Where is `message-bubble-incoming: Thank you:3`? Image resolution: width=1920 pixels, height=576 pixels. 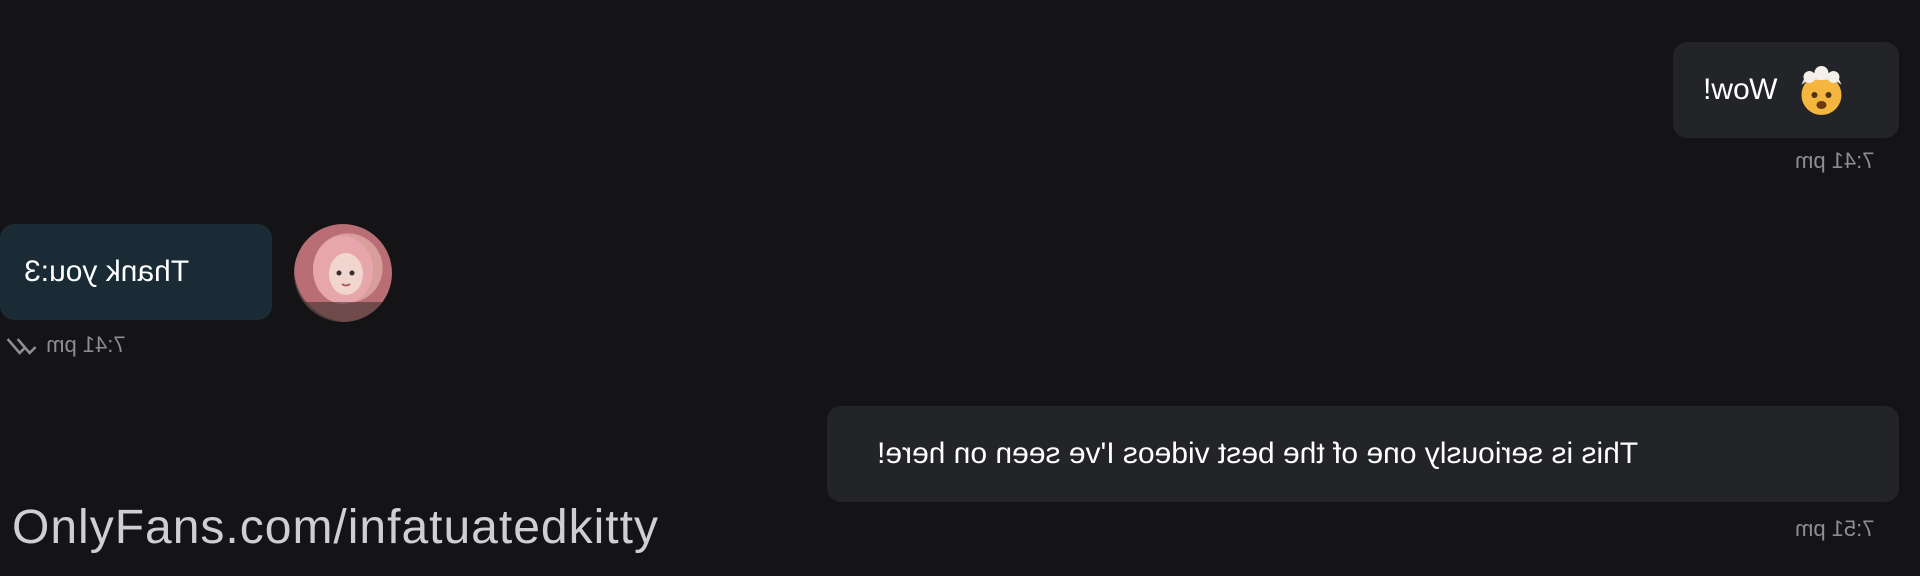
message-bubble-incoming: Thank you:3 is located at coordinates (136, 272).